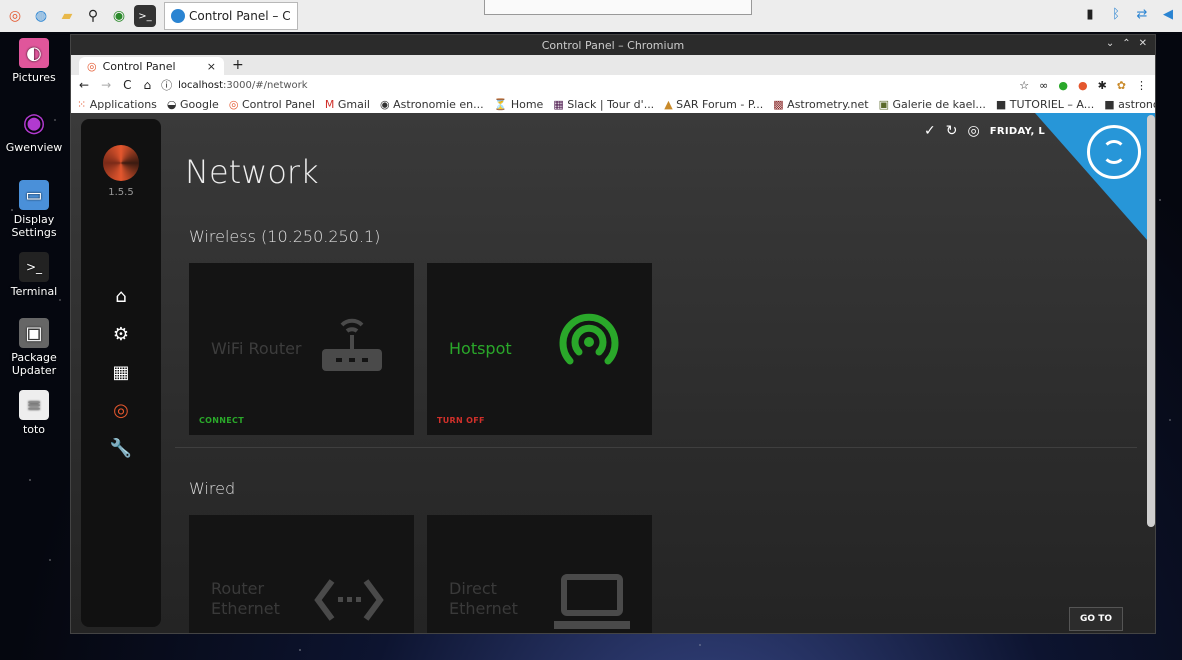 This screenshot has height=660, width=1182. I want to click on url-field: localhost:3000/#/network, so click(242, 85).